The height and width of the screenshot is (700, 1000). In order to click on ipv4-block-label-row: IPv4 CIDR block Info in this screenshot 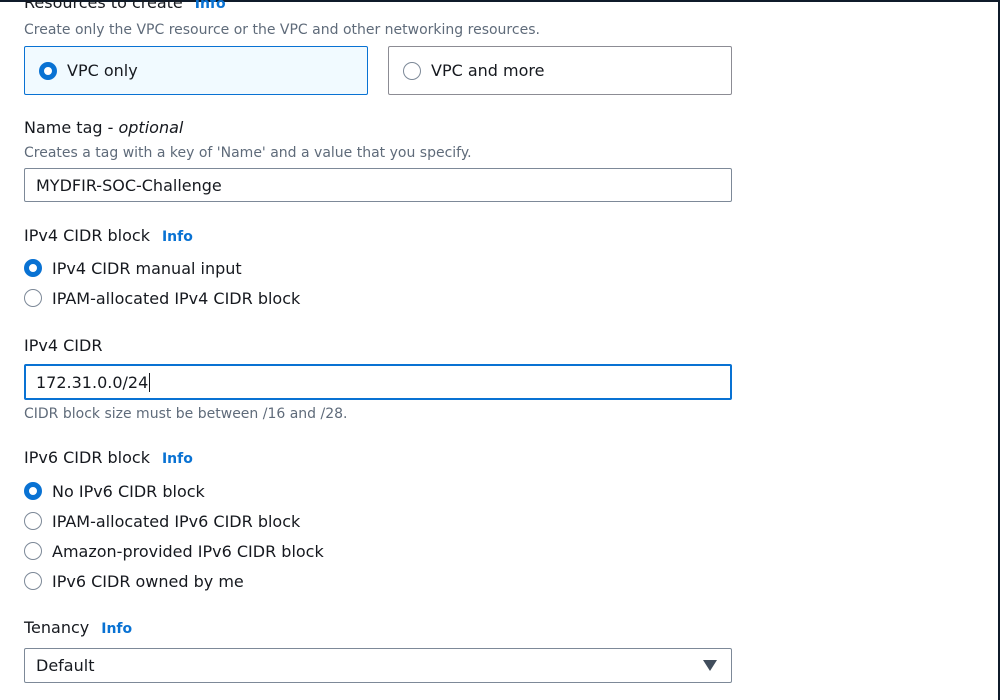, I will do `click(108, 235)`.